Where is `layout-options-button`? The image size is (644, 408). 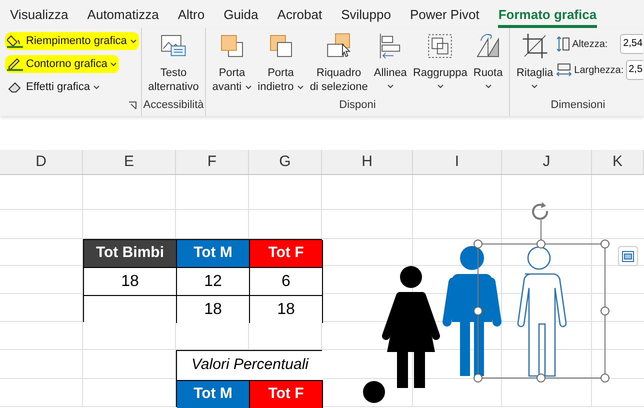 layout-options-button is located at coordinates (628, 256).